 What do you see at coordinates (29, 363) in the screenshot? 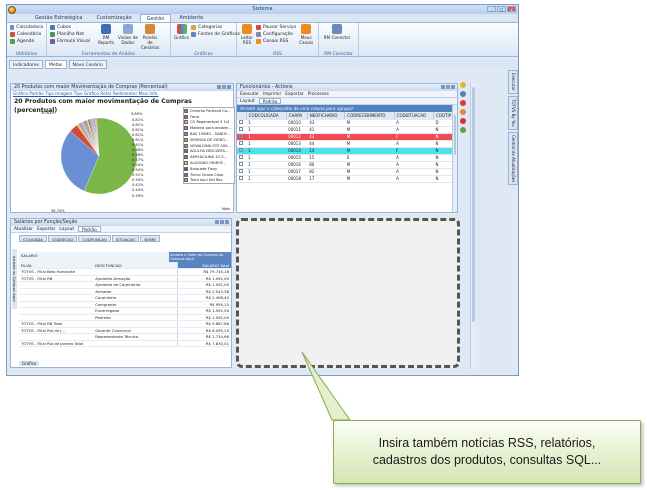
I see `grafico-tab: Gráfico` at bounding box center [29, 363].